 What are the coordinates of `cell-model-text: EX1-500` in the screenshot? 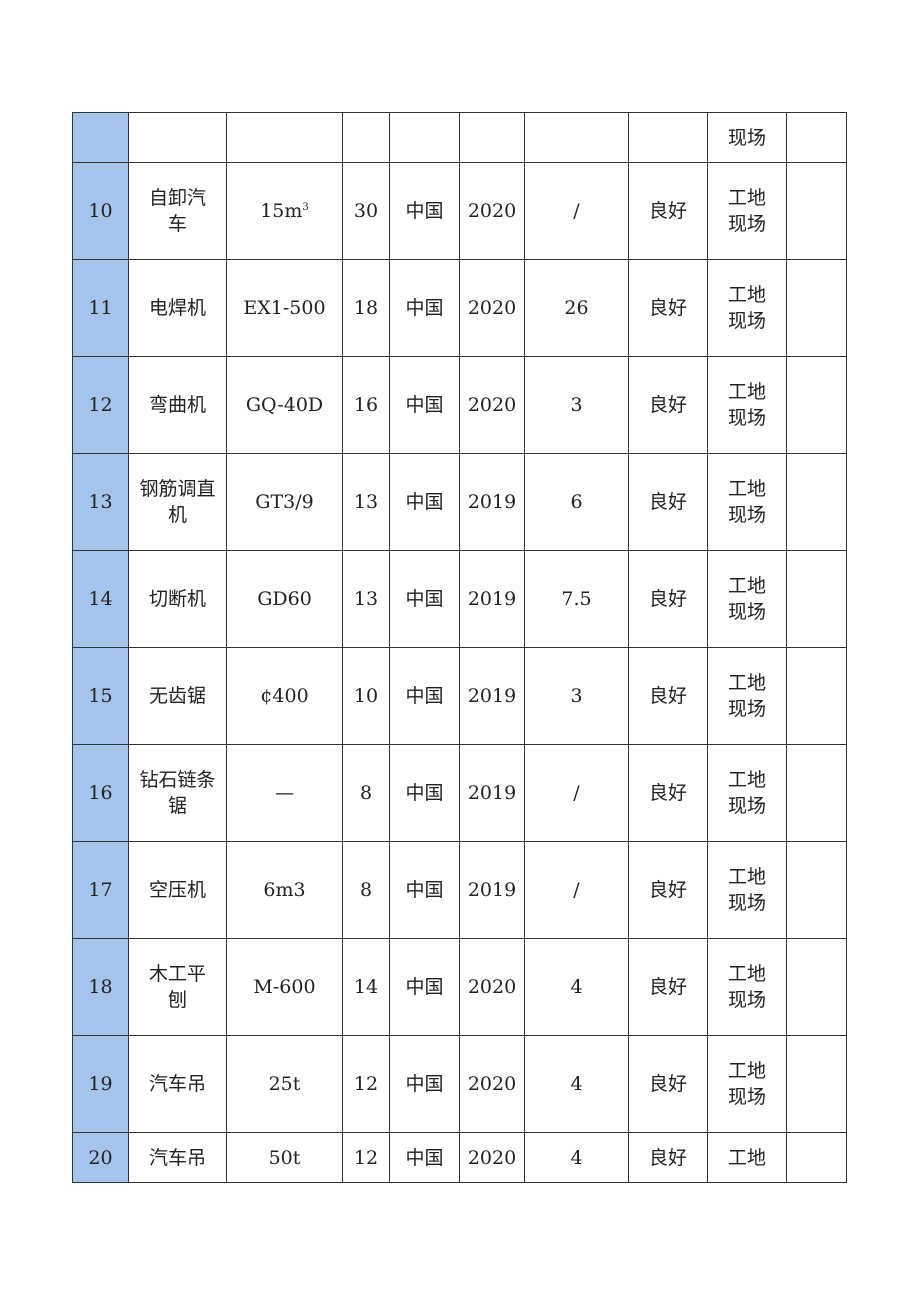 It's located at (284, 308).